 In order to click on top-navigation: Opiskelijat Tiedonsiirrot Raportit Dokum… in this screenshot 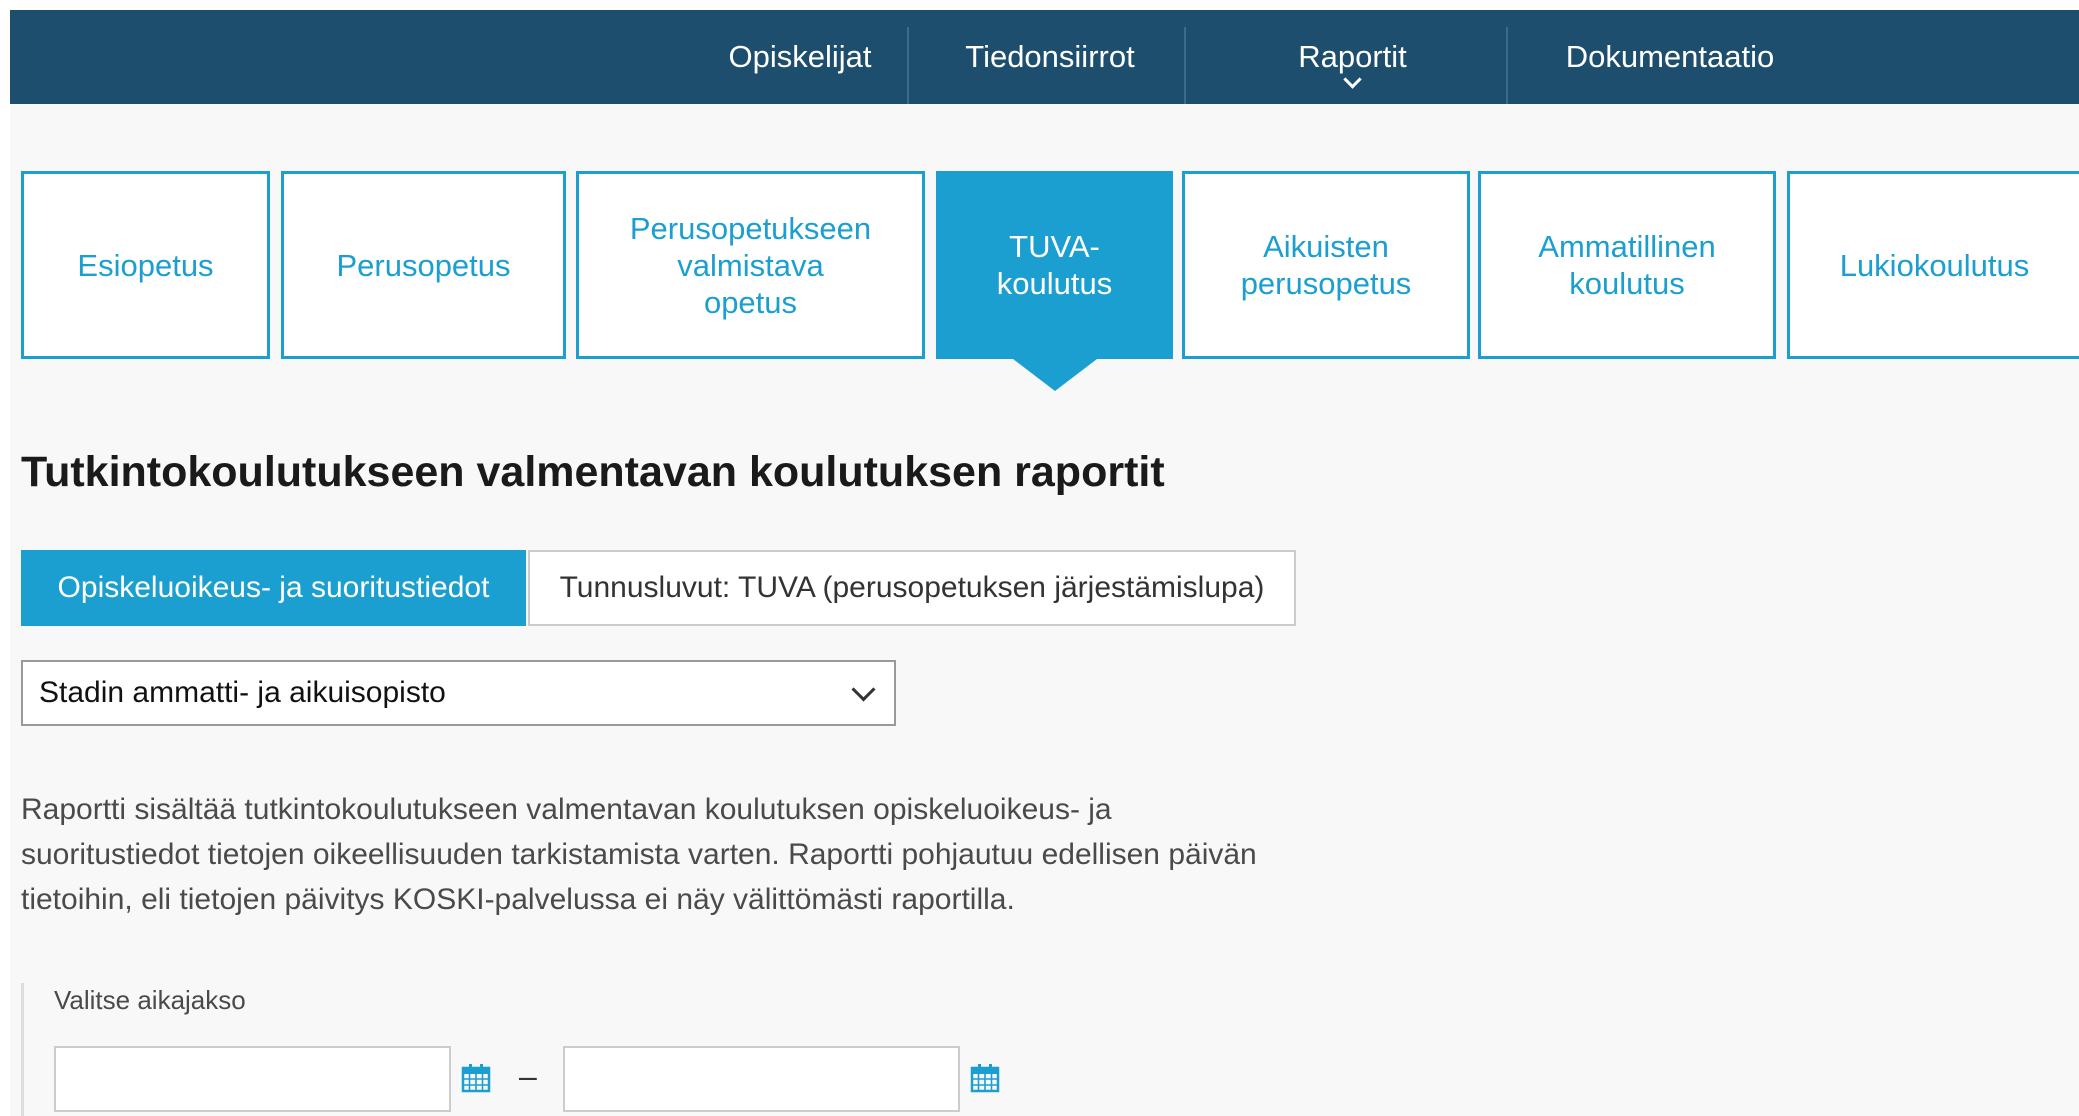, I will do `click(1044, 57)`.